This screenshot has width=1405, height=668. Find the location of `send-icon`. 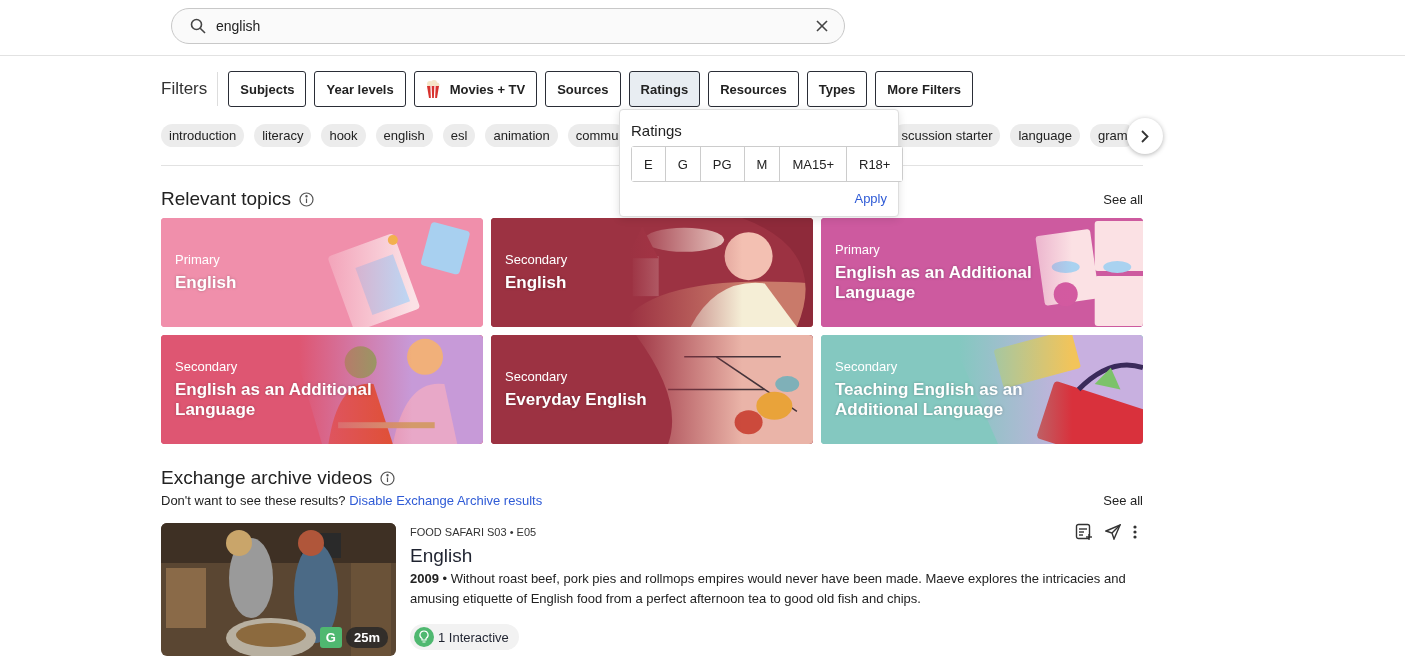

send-icon is located at coordinates (1113, 532).